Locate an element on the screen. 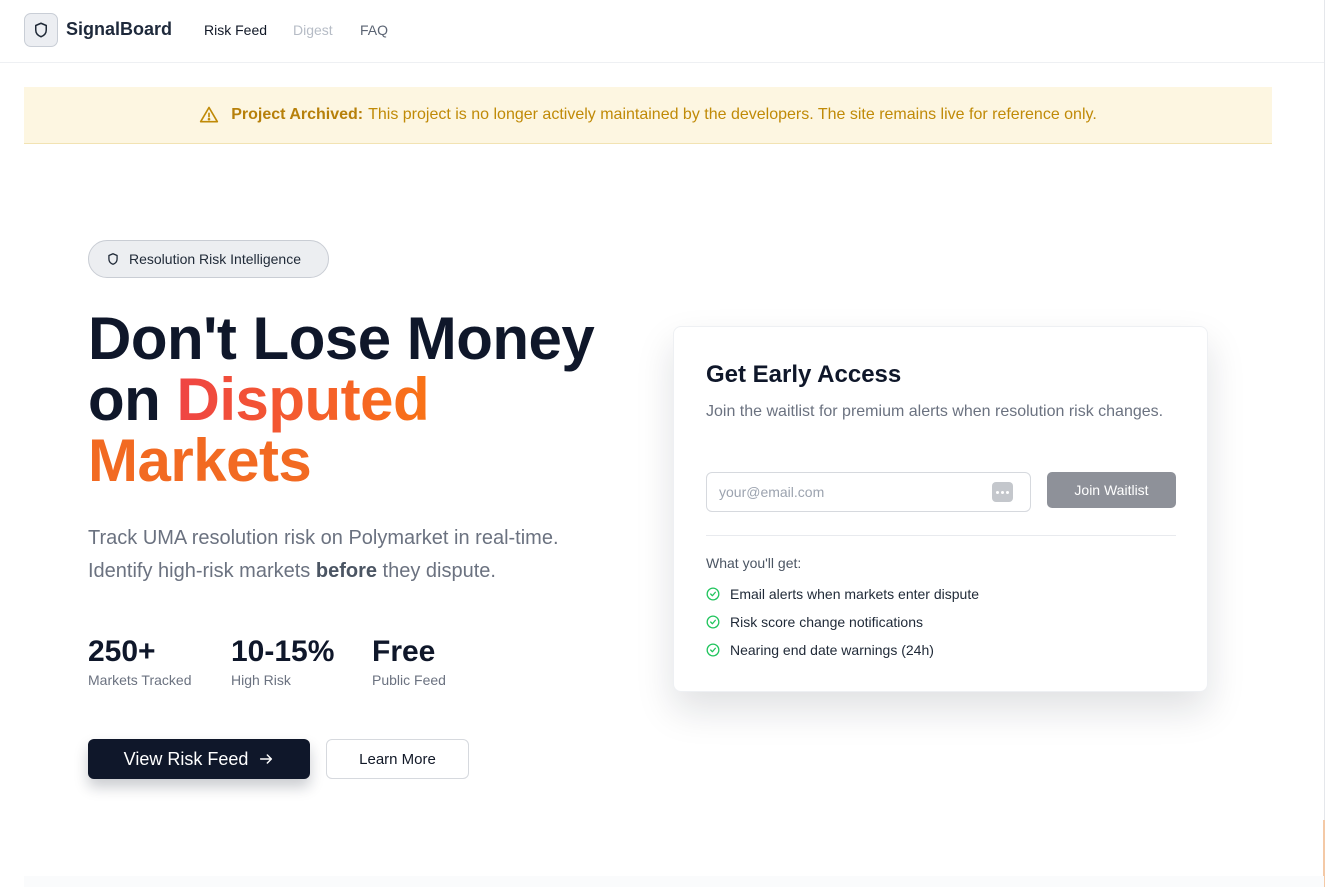 Image resolution: width=1325 pixels, height=887 pixels. next-section-edge is located at coordinates (674, 881).